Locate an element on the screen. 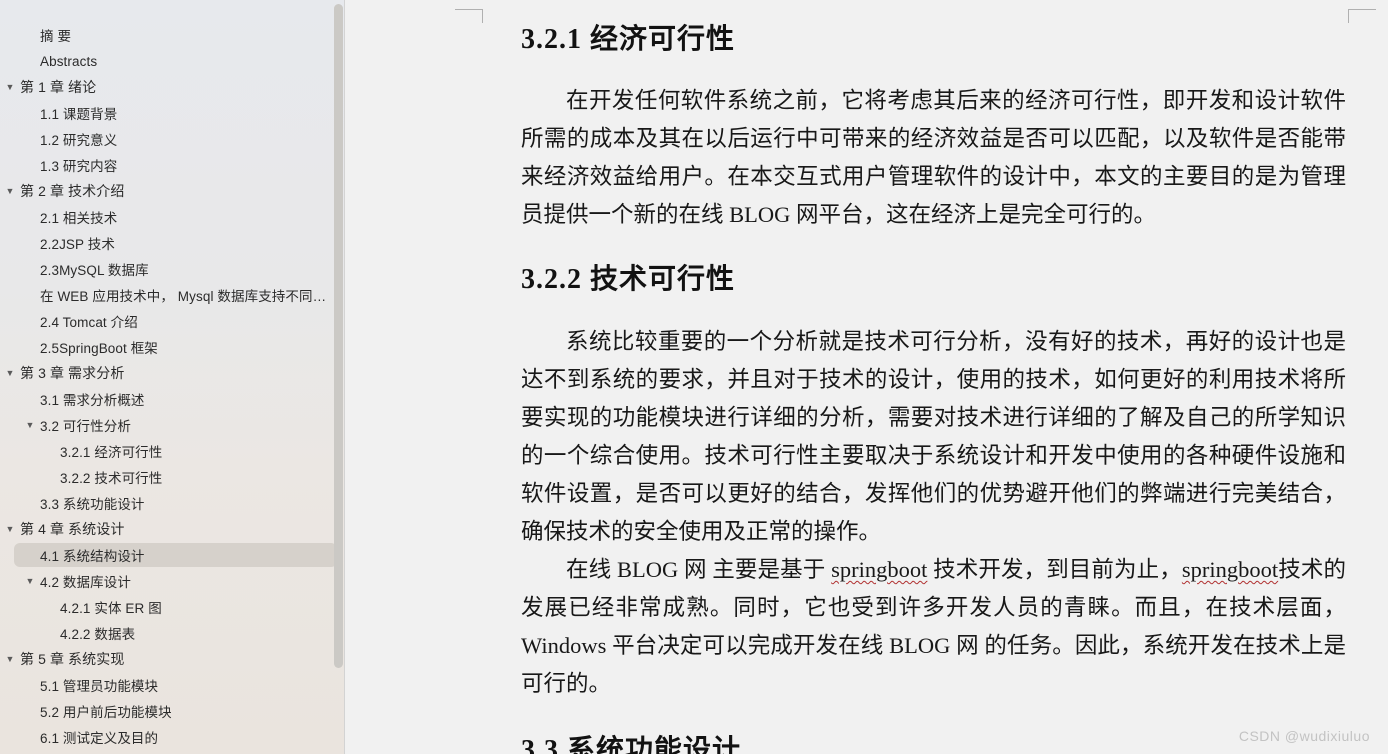 Image resolution: width=1388 pixels, height=754 pixels. nav-item-label: 摘 要 is located at coordinates (56, 36).